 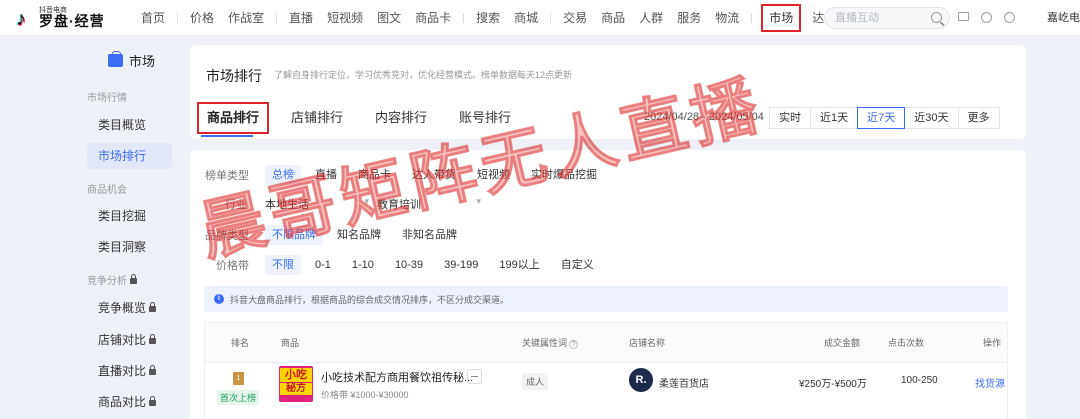 What do you see at coordinates (326, 175) in the screenshot?
I see `list-type-live: 直播` at bounding box center [326, 175].